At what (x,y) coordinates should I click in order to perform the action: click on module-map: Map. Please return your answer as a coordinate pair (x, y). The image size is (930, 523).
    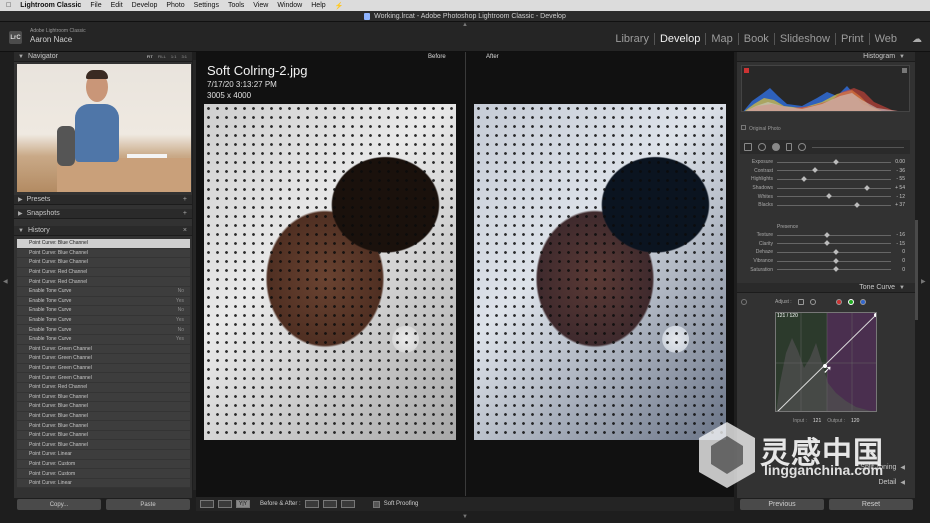
    Looking at the image, I should click on (722, 39).